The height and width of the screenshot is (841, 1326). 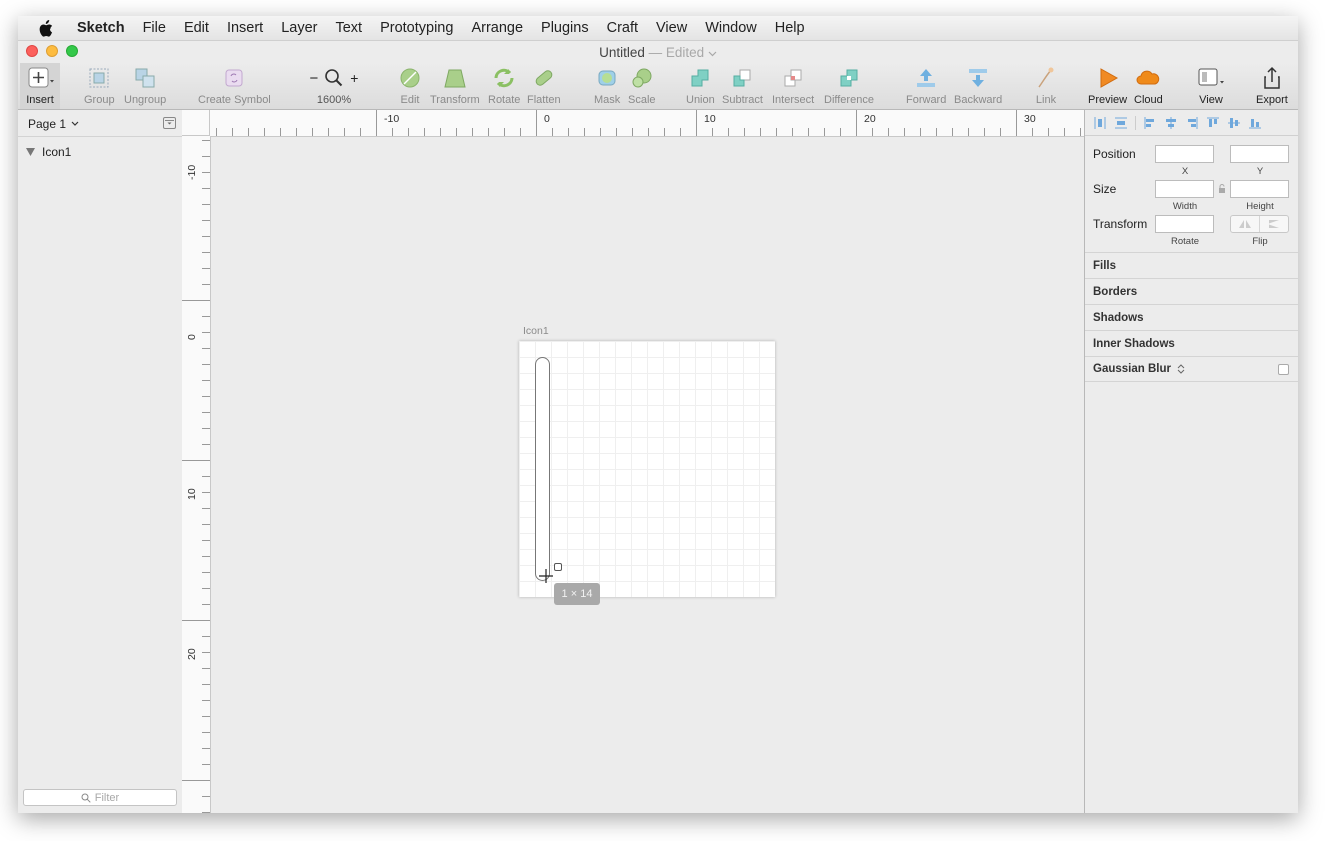 I want to click on difference-icon, so click(x=849, y=78).